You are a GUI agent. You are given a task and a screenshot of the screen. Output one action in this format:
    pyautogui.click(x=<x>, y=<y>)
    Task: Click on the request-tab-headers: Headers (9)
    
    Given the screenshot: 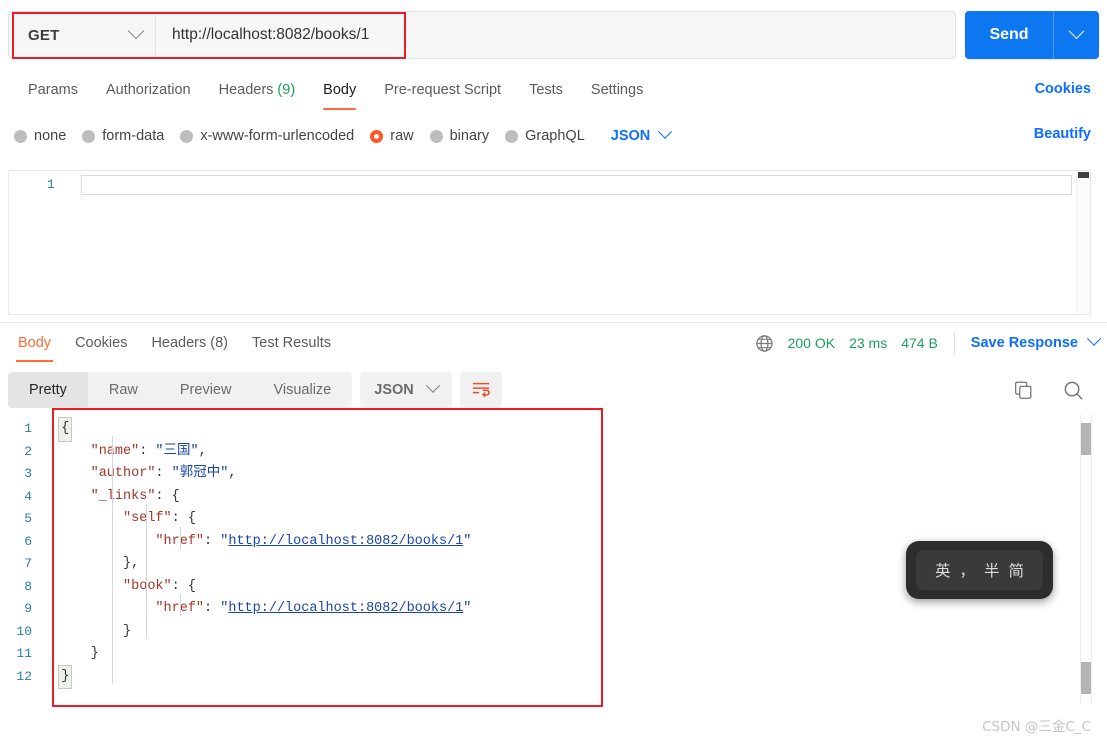 What is the action you would take?
    pyautogui.click(x=257, y=90)
    